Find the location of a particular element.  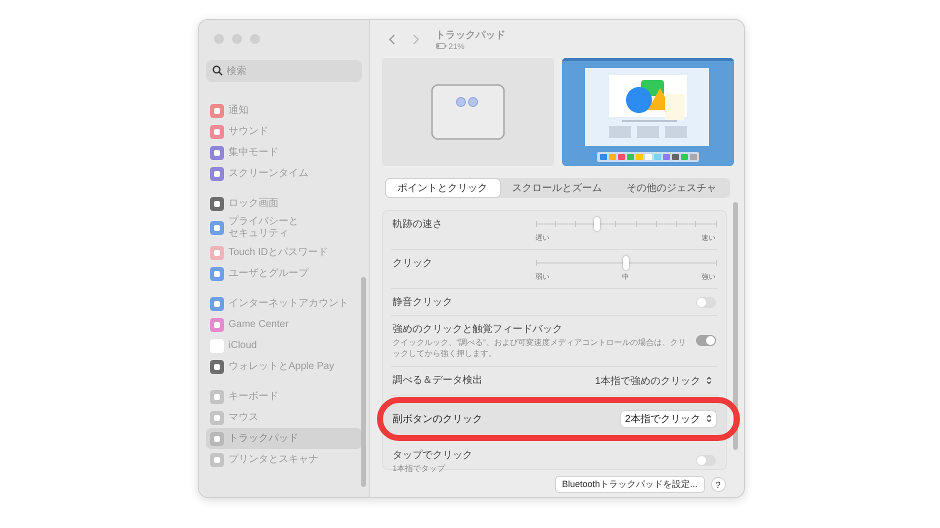

popup-button: 2本指でクリック is located at coordinates (668, 418).